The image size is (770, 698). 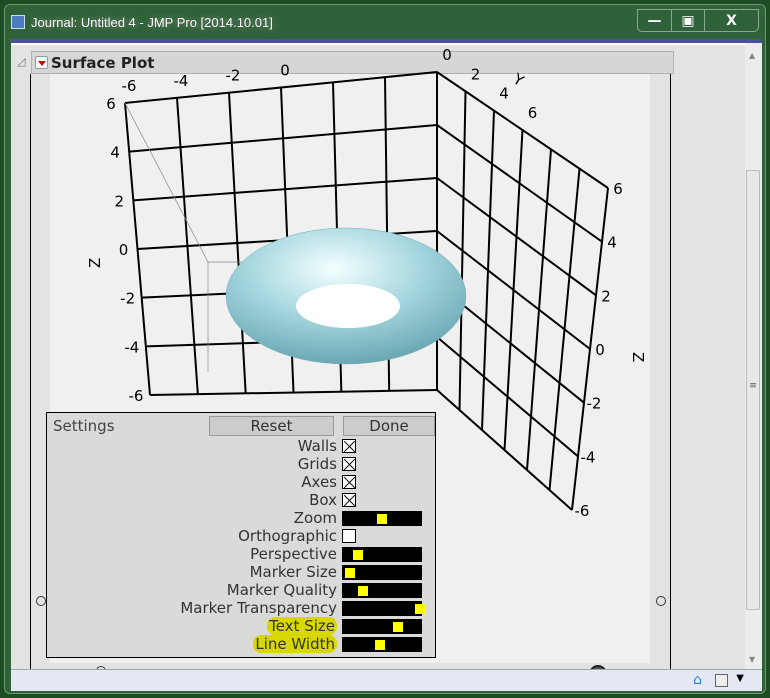 I want to click on marker-quality-slider, so click(x=382, y=590).